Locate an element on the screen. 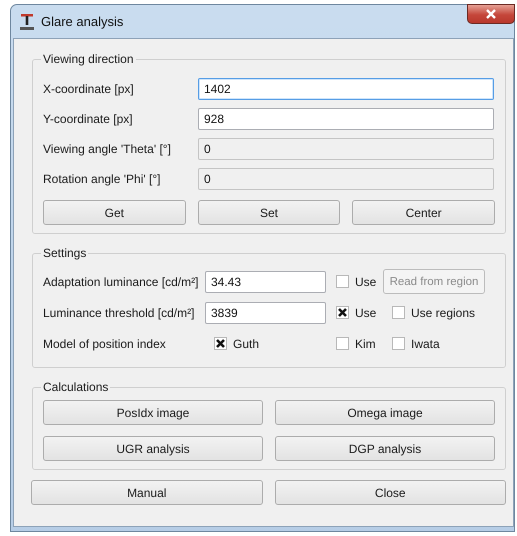  push-button: Omega image is located at coordinates (385, 412).